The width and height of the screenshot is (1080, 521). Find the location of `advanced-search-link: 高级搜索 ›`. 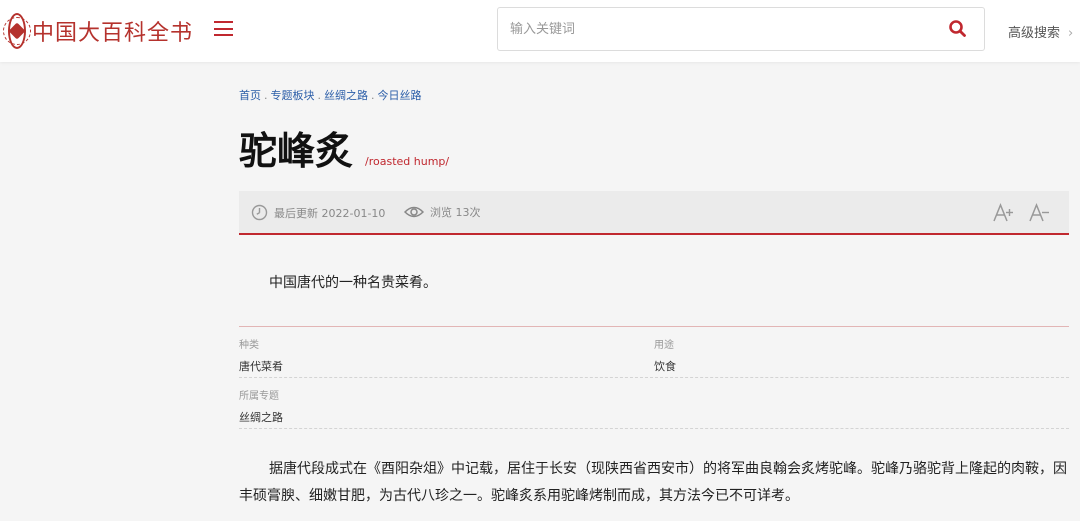

advanced-search-link: 高级搜索 › is located at coordinates (1040, 31).